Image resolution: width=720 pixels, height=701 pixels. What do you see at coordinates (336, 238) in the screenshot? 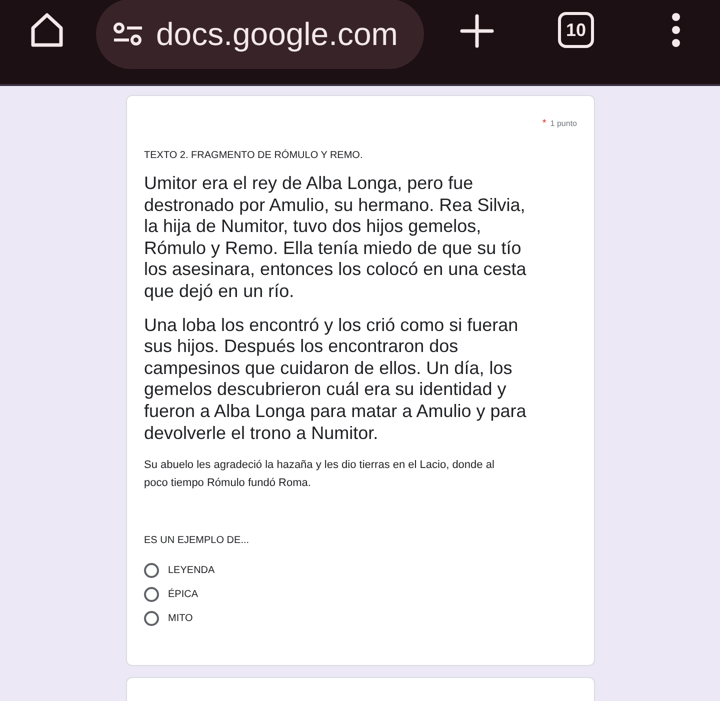
I see `story-paragraph: Umitor era el rey de Alba Longa, pero fue destronado por Amulio, su hermano. Rea Silvia, la hija de Numitor, tuvo dos hijos gemelos, Rómulo y Remo. Ella tenía miedo de que su tío los asesinara, entonces los colocó en una cesta que dejó en un río.` at bounding box center [336, 238].